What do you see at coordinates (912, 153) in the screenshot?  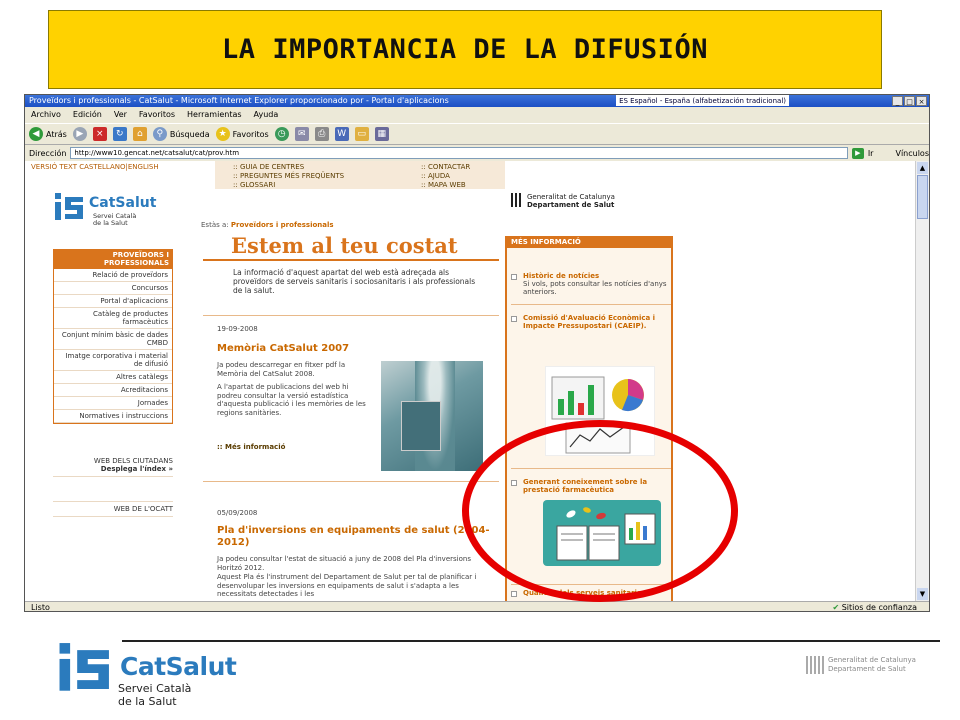 I see `links-label: Vínculos` at bounding box center [912, 153].